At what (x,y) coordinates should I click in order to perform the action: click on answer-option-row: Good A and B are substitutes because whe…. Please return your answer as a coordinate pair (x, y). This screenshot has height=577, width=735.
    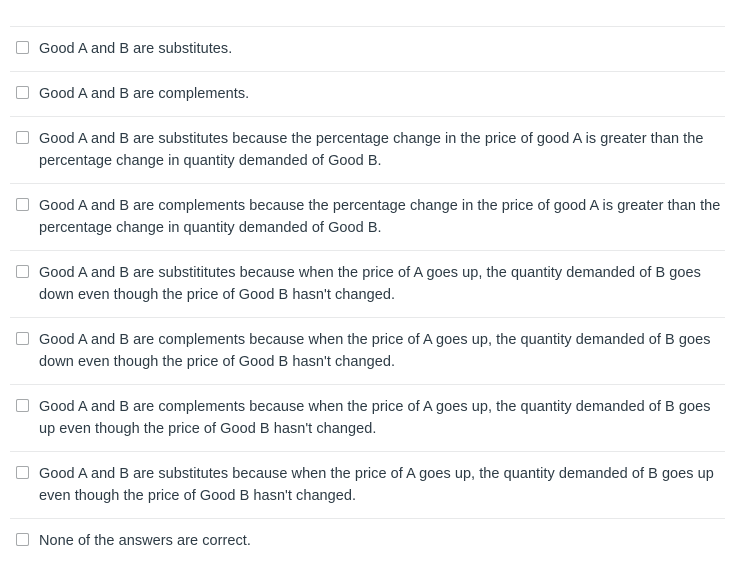
    Looking at the image, I should click on (367, 484).